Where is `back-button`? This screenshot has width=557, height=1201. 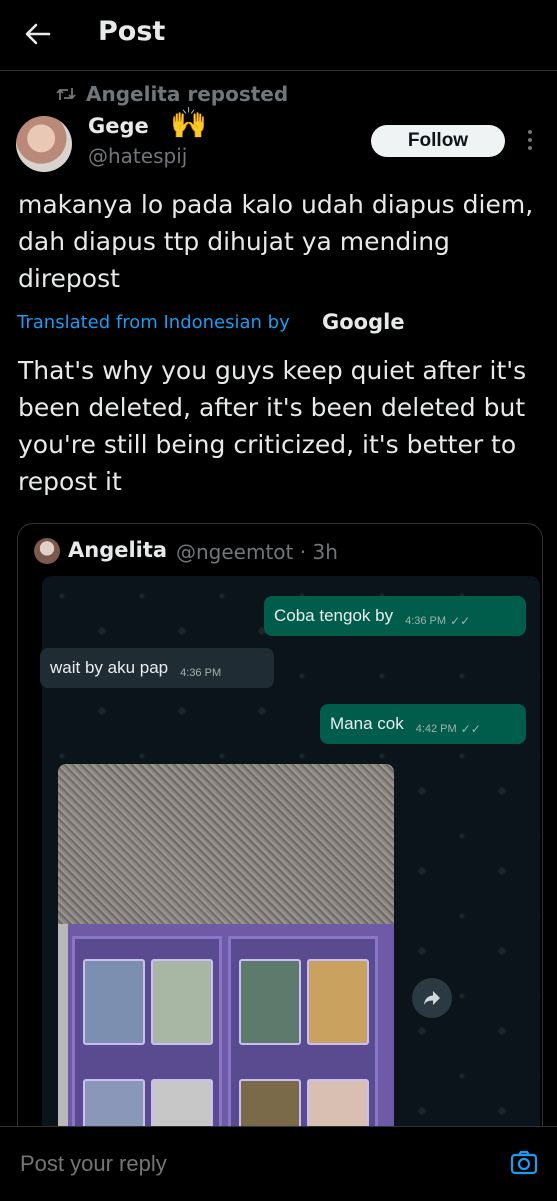 back-button is located at coordinates (38, 34).